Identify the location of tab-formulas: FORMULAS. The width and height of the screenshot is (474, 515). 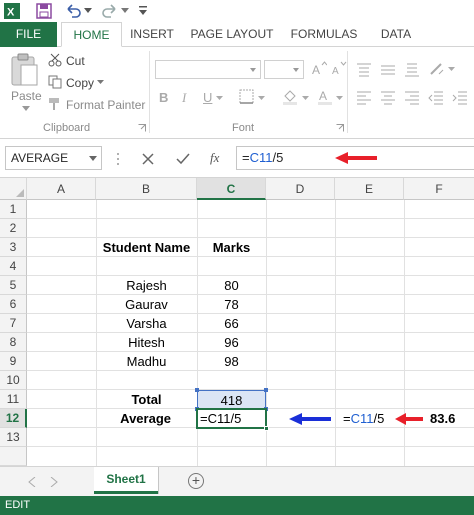
(324, 34).